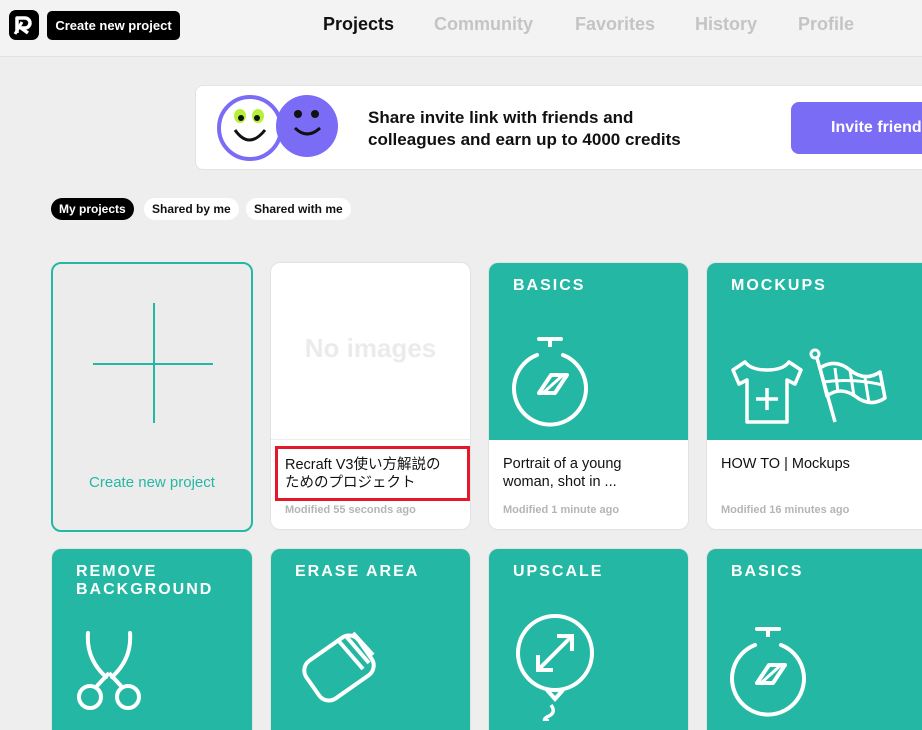 Image resolution: width=922 pixels, height=730 pixels. I want to click on plus-icon, so click(153, 364).